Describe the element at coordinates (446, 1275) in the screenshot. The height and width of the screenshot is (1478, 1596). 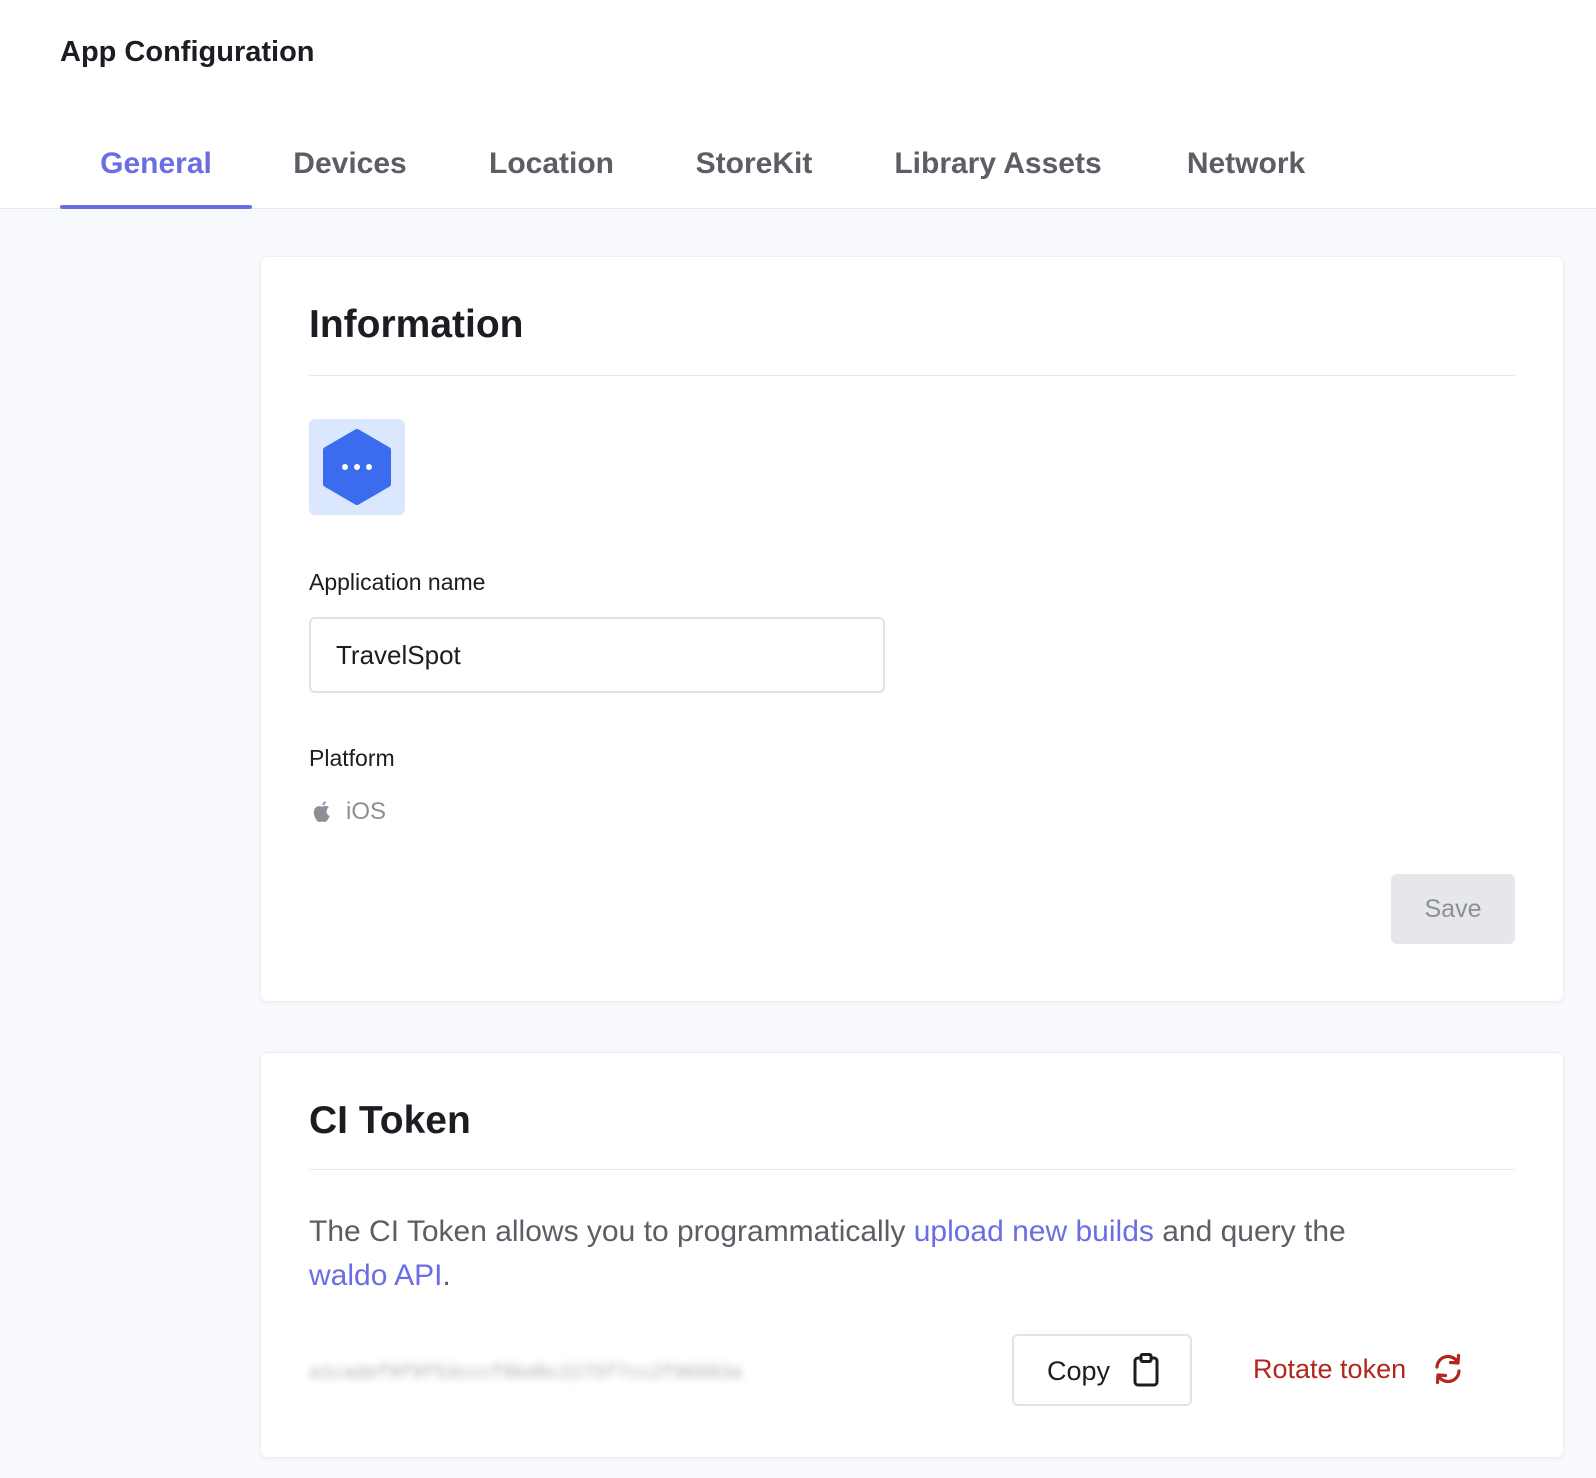
I see `description-text: .` at that location.